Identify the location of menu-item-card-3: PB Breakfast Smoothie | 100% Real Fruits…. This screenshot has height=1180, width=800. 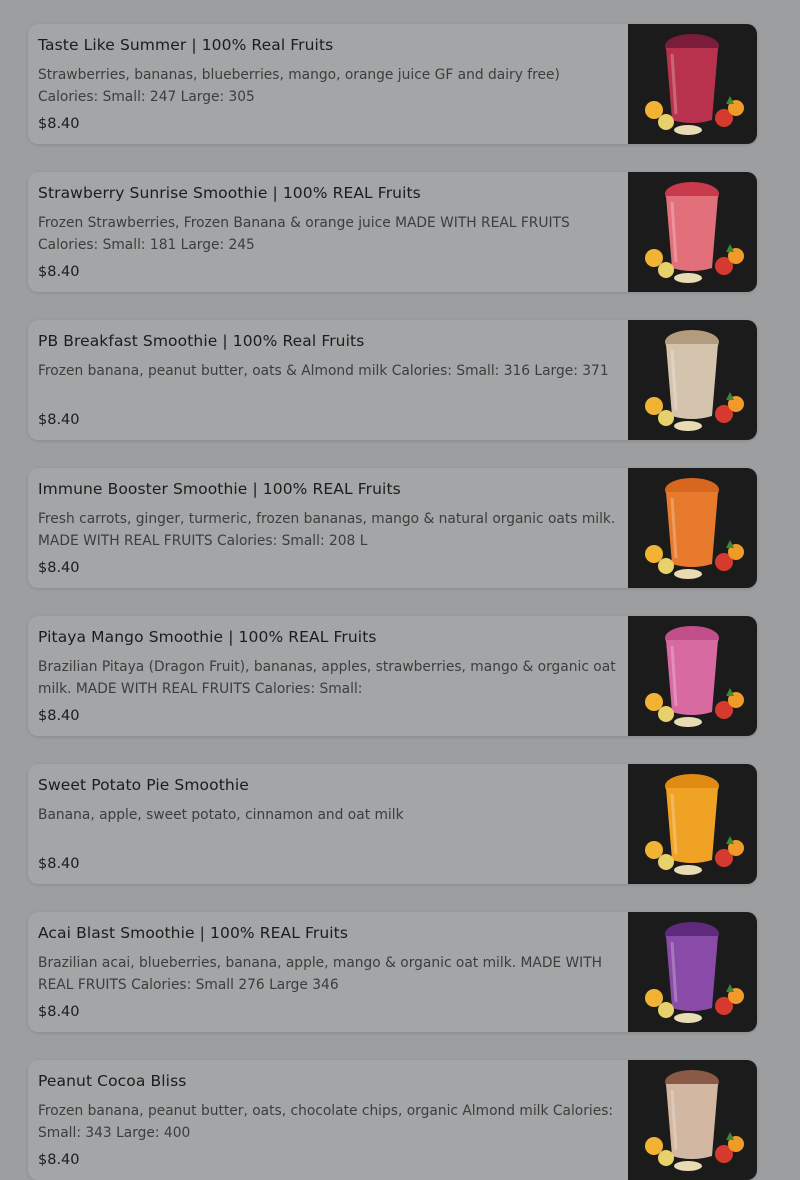
(392, 380).